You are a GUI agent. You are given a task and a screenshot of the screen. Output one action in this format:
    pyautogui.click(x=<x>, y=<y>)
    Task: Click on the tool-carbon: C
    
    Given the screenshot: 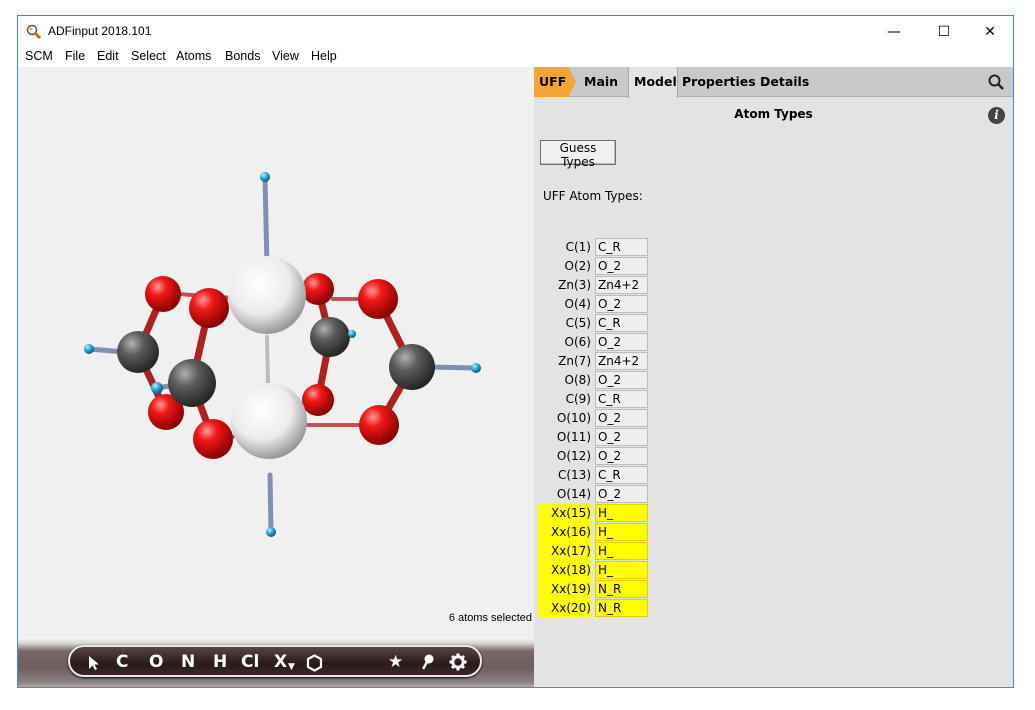 What is the action you would take?
    pyautogui.click(x=122, y=662)
    